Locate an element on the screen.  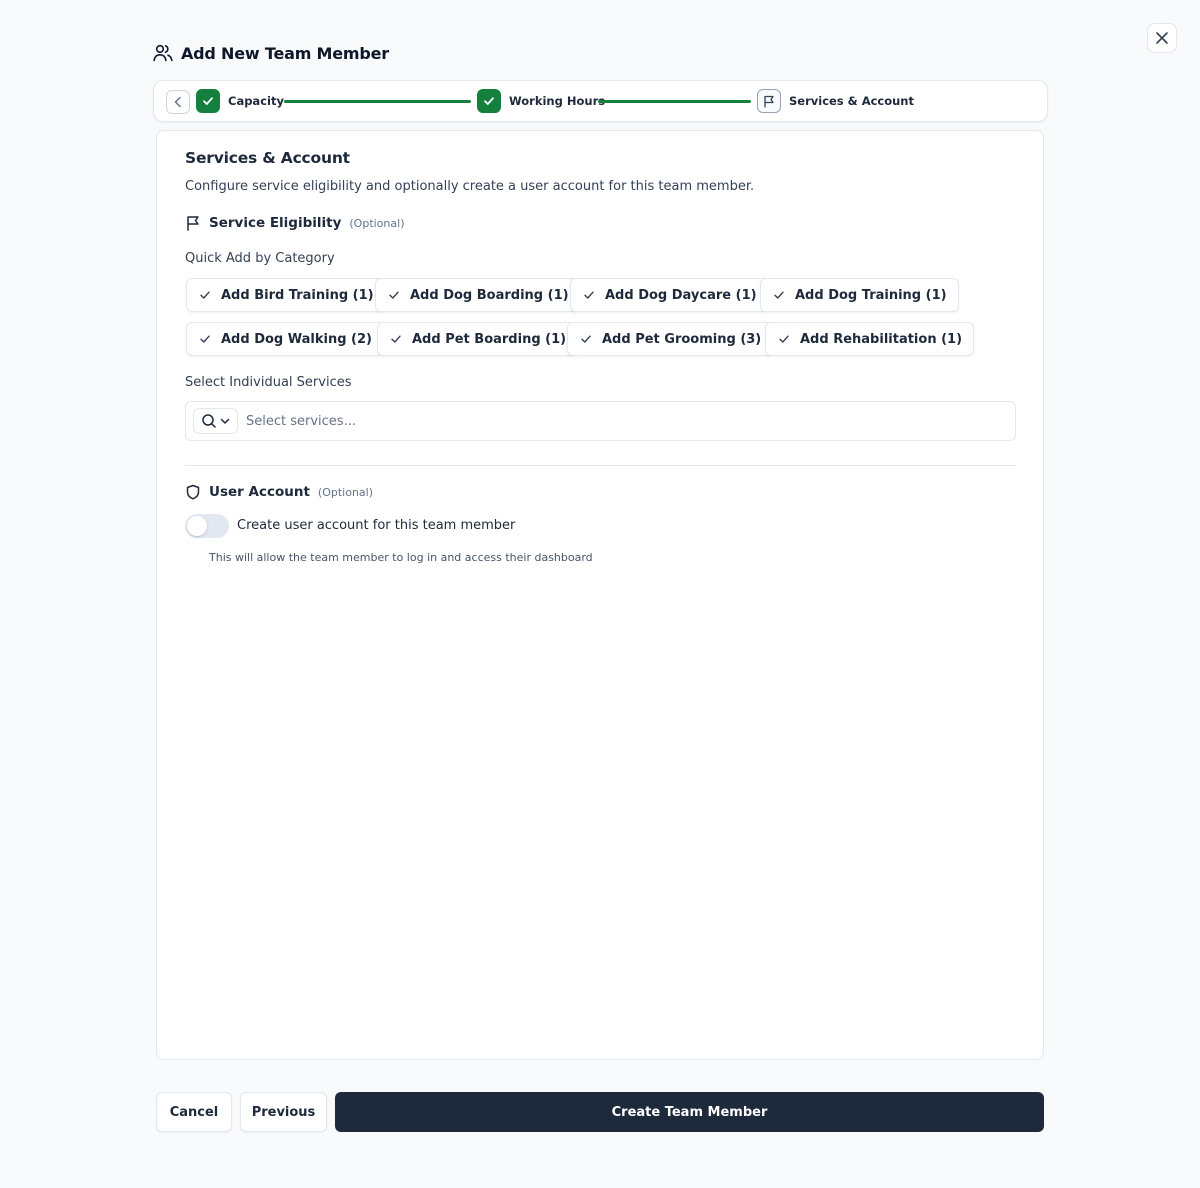
step-working-hours-check is located at coordinates (489, 101).